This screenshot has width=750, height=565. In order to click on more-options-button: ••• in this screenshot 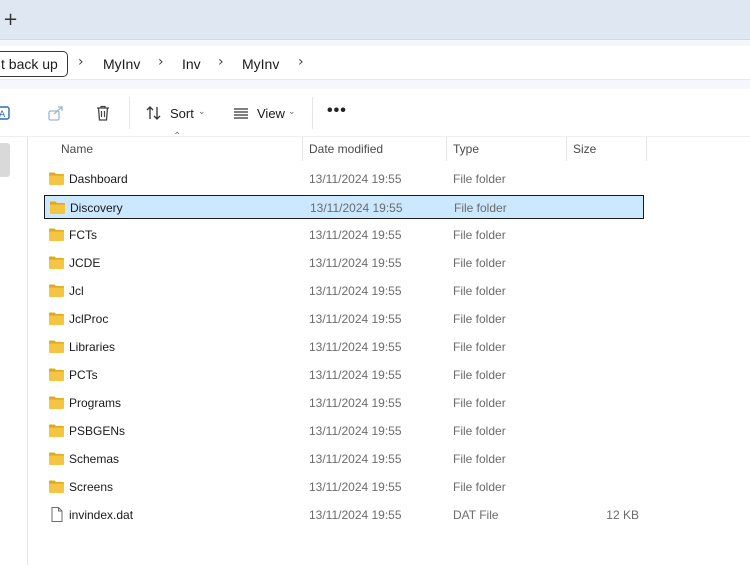, I will do `click(337, 111)`.